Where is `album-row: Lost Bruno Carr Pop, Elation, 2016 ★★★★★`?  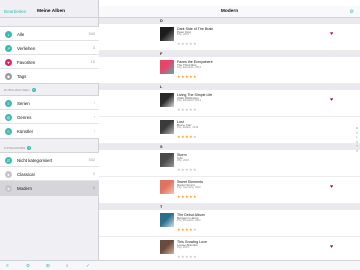 album-row: Lost Bruno Carr Pop, Elation, 2016 ★★★★★ is located at coordinates (229, 130).